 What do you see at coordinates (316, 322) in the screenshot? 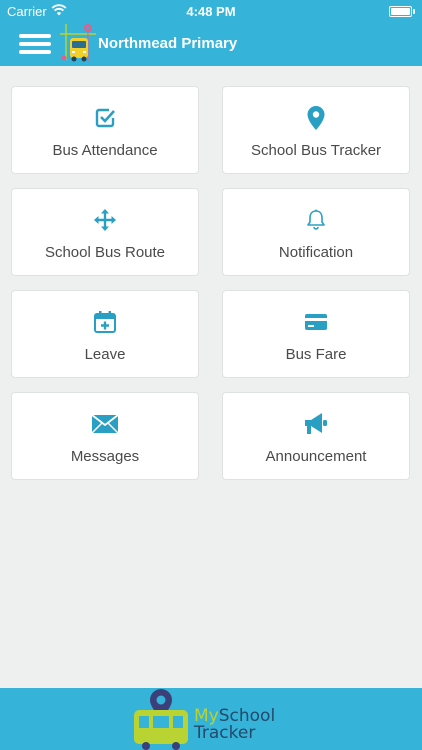
I see `credit-card-icon` at bounding box center [316, 322].